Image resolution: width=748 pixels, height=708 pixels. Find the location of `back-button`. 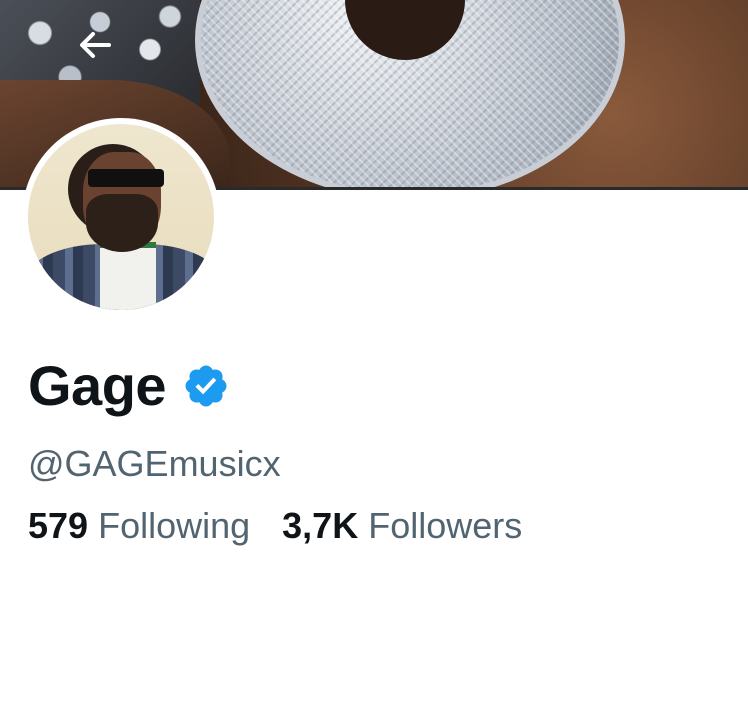

back-button is located at coordinates (95, 45).